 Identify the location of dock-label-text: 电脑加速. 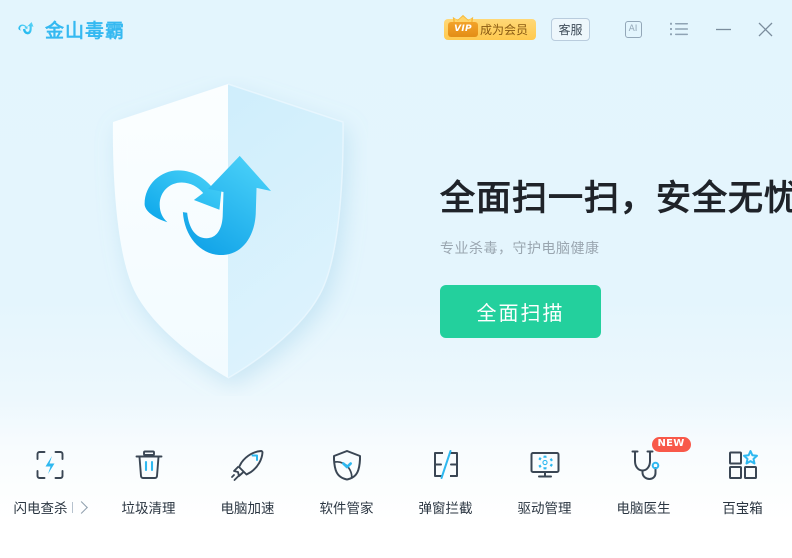
(247, 509).